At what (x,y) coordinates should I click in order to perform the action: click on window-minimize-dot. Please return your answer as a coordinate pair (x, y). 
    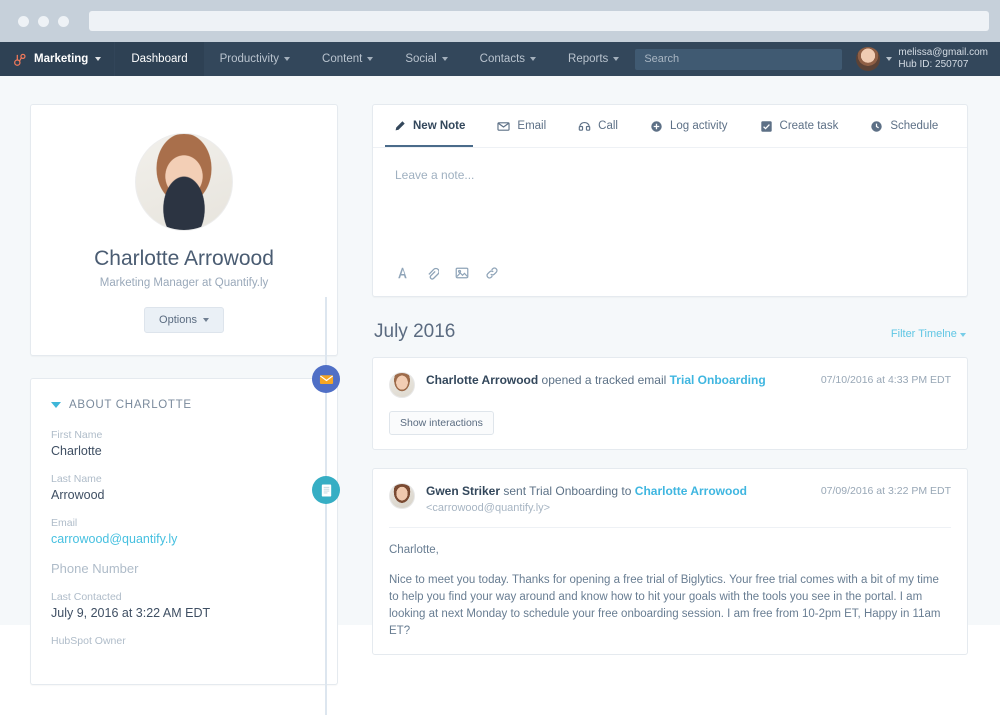
    Looking at the image, I should click on (43, 21).